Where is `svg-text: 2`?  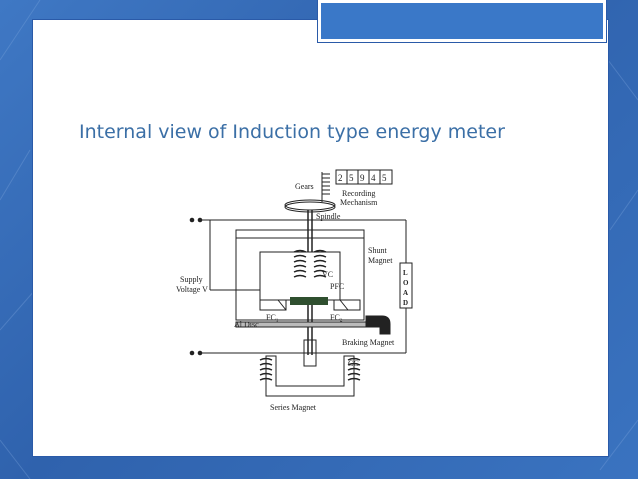
svg-text: 2 is located at coordinates (340, 178).